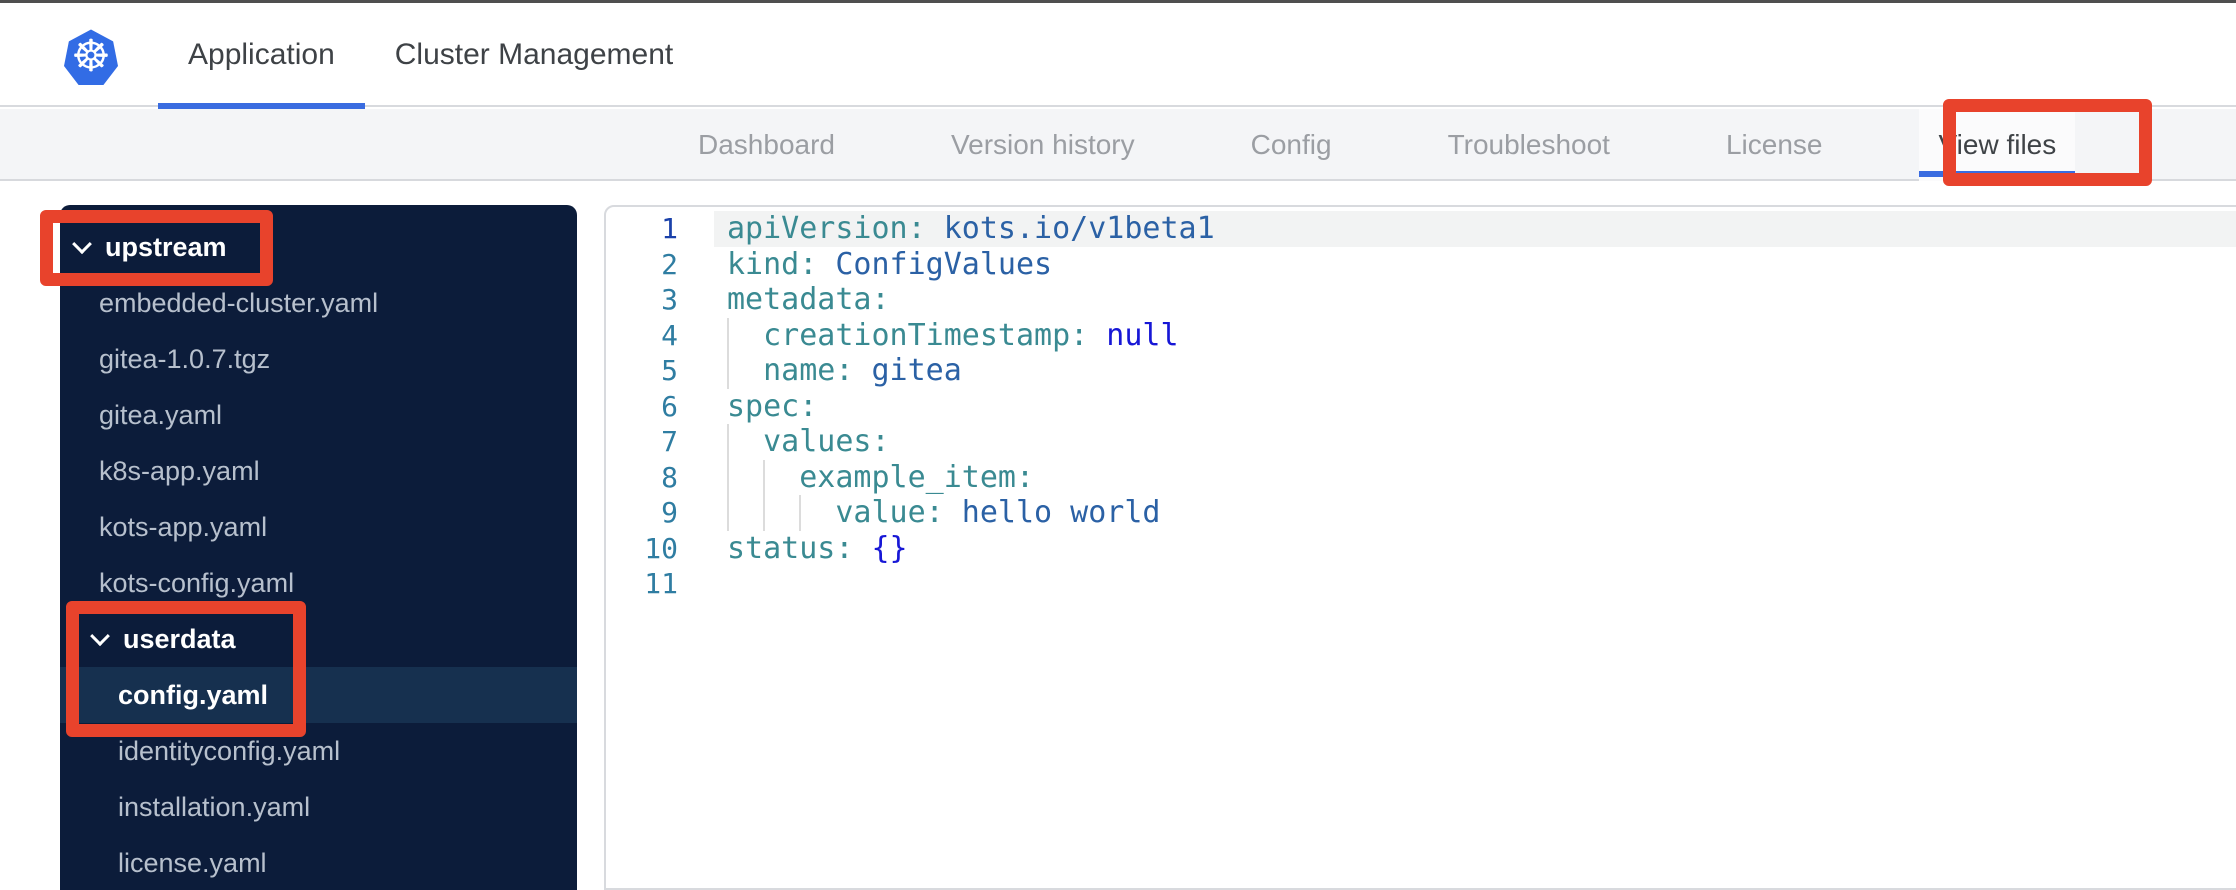 Image resolution: width=2236 pixels, height=890 pixels. What do you see at coordinates (826, 228) in the screenshot?
I see `code-segment: apiVersion:` at bounding box center [826, 228].